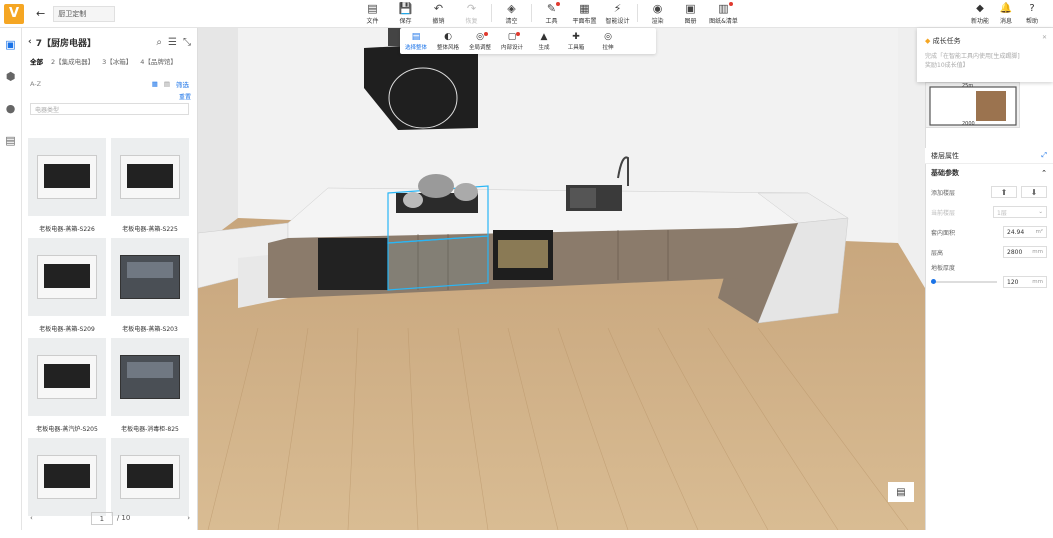 The height and width of the screenshot is (538, 1053). What do you see at coordinates (690, 13) in the screenshot?
I see `toolbar-button-9: ▣ 图册` at bounding box center [690, 13].